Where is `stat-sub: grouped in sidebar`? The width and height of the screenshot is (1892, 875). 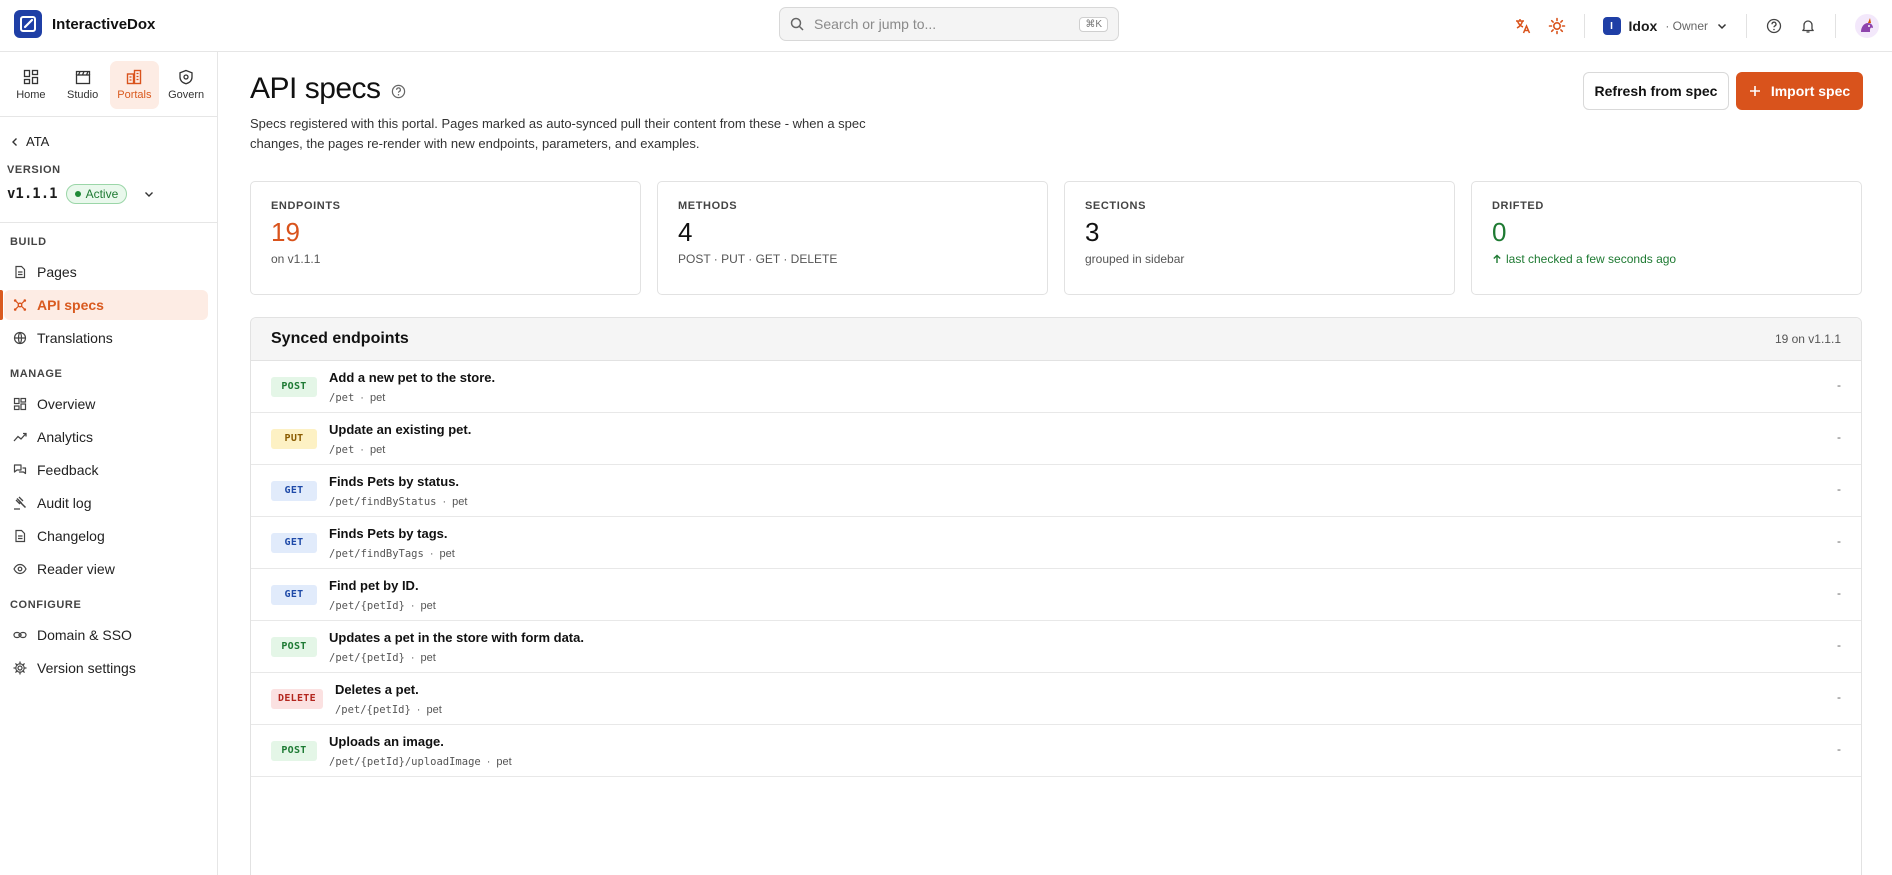
stat-sub: grouped in sidebar is located at coordinates (1135, 259).